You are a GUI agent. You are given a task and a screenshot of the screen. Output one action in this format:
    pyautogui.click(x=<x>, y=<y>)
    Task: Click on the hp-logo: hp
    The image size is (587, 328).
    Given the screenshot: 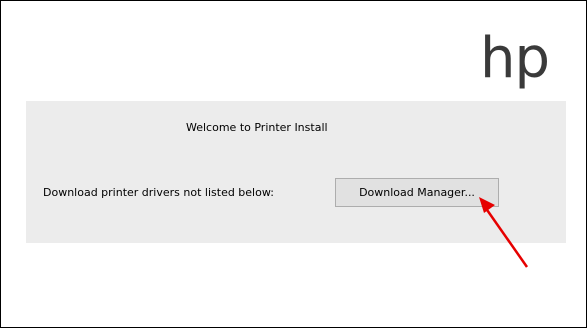 What is the action you would take?
    pyautogui.click(x=523, y=57)
    